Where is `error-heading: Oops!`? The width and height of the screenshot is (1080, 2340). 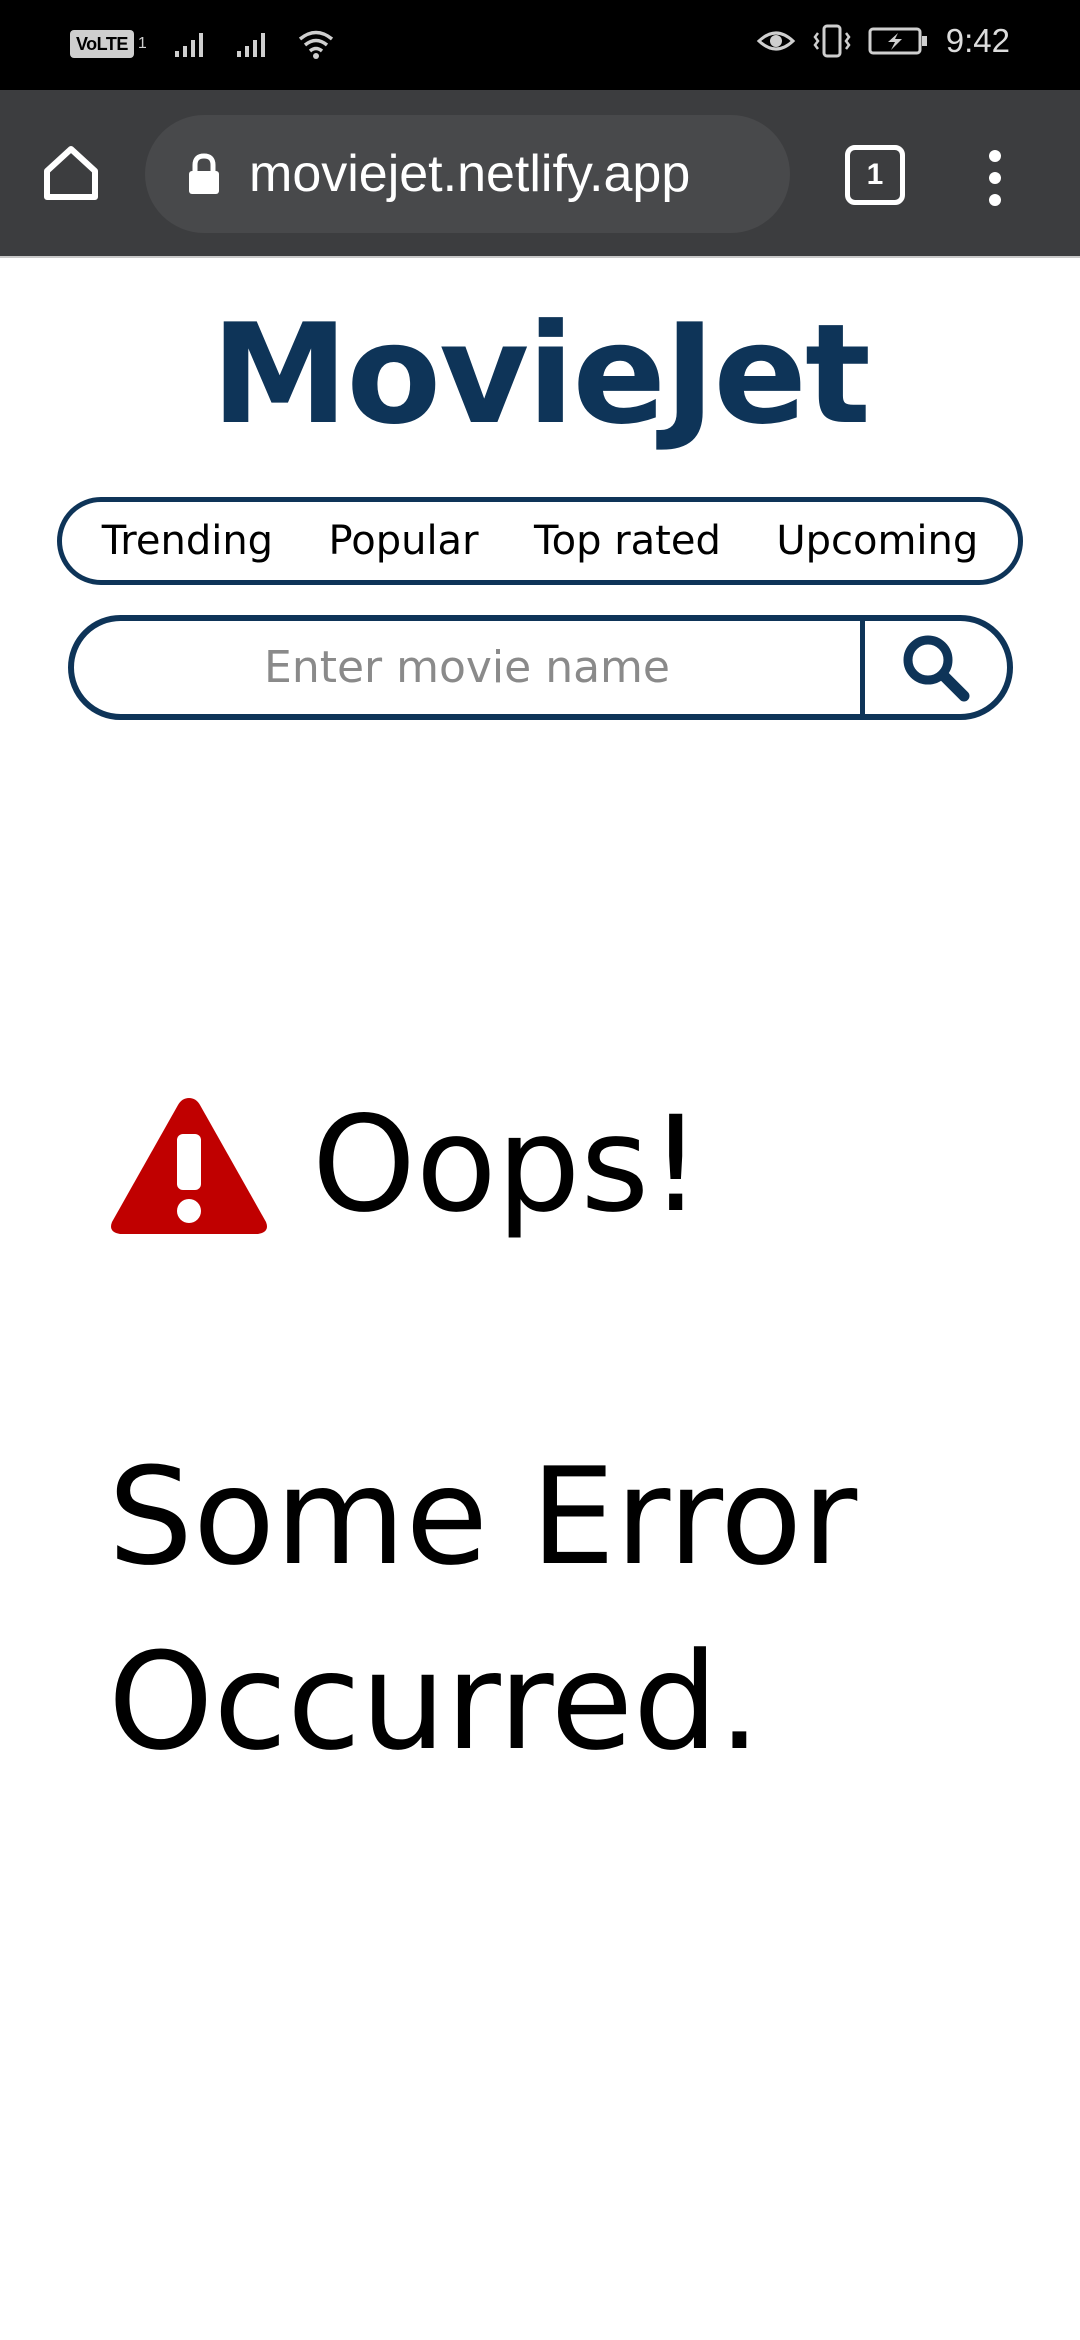
error-heading: Oops! is located at coordinates (404, 1165).